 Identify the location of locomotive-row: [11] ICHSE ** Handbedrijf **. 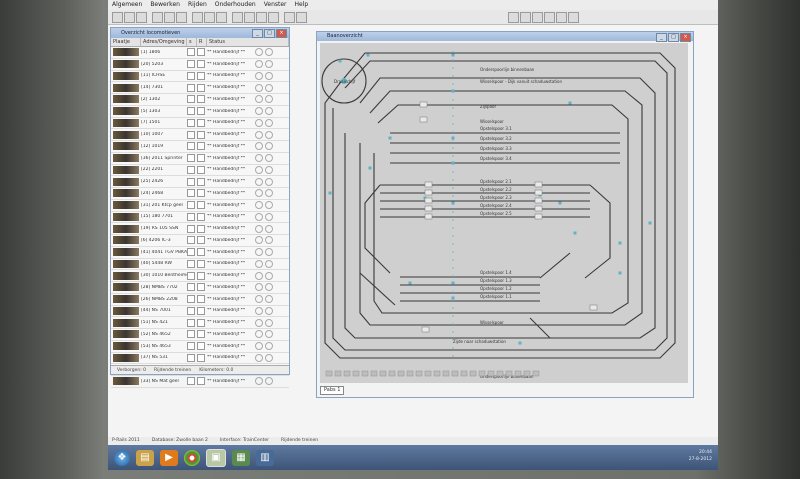
(200, 77).